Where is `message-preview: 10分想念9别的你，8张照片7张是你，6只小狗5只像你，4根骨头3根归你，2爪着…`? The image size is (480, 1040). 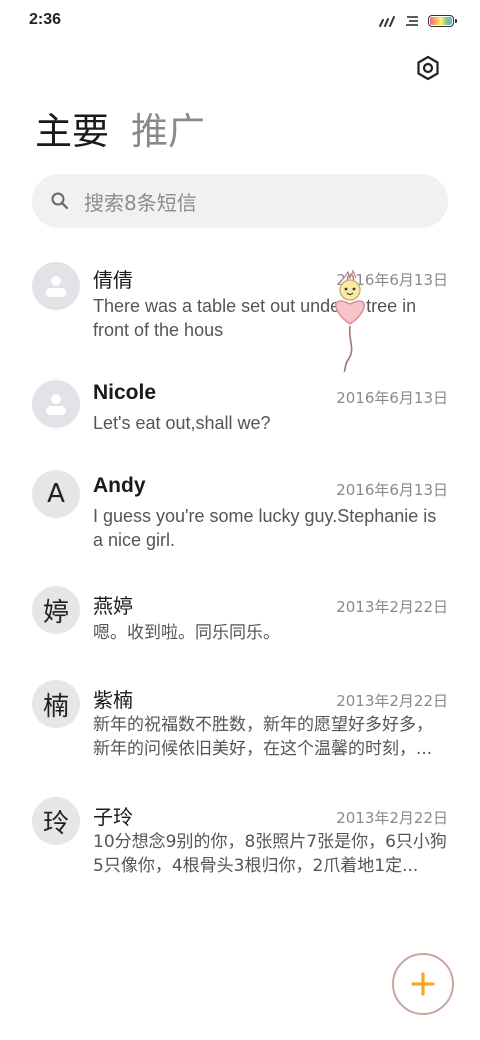 message-preview: 10分想念9别的你，8张照片7张是你，6只小狗5只像你，4根骨头3根归你，2爪着… is located at coordinates (270, 854).